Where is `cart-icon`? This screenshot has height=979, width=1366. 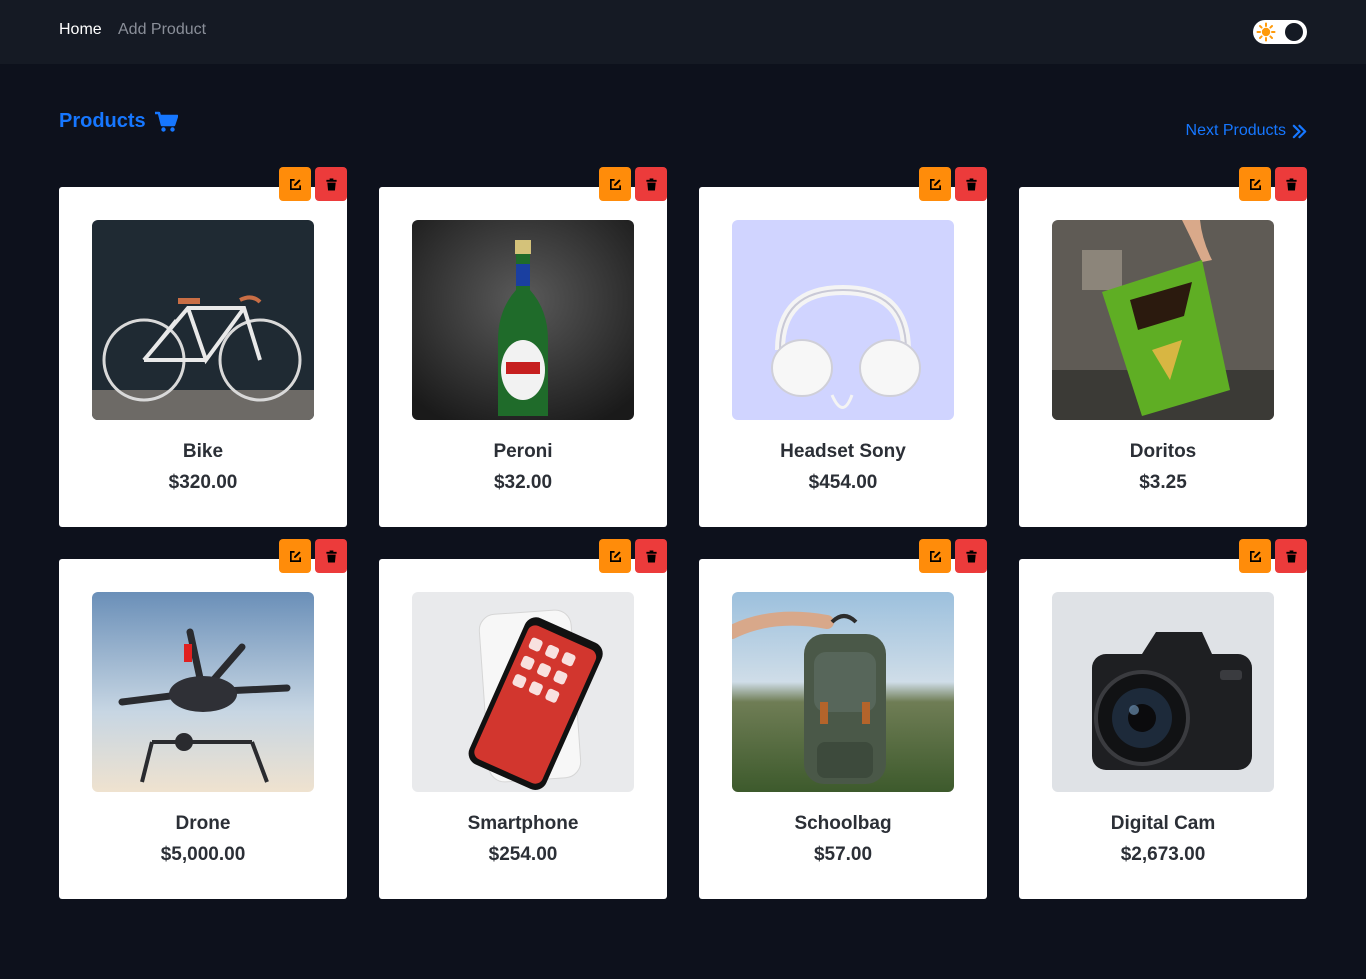
cart-icon is located at coordinates (166, 121).